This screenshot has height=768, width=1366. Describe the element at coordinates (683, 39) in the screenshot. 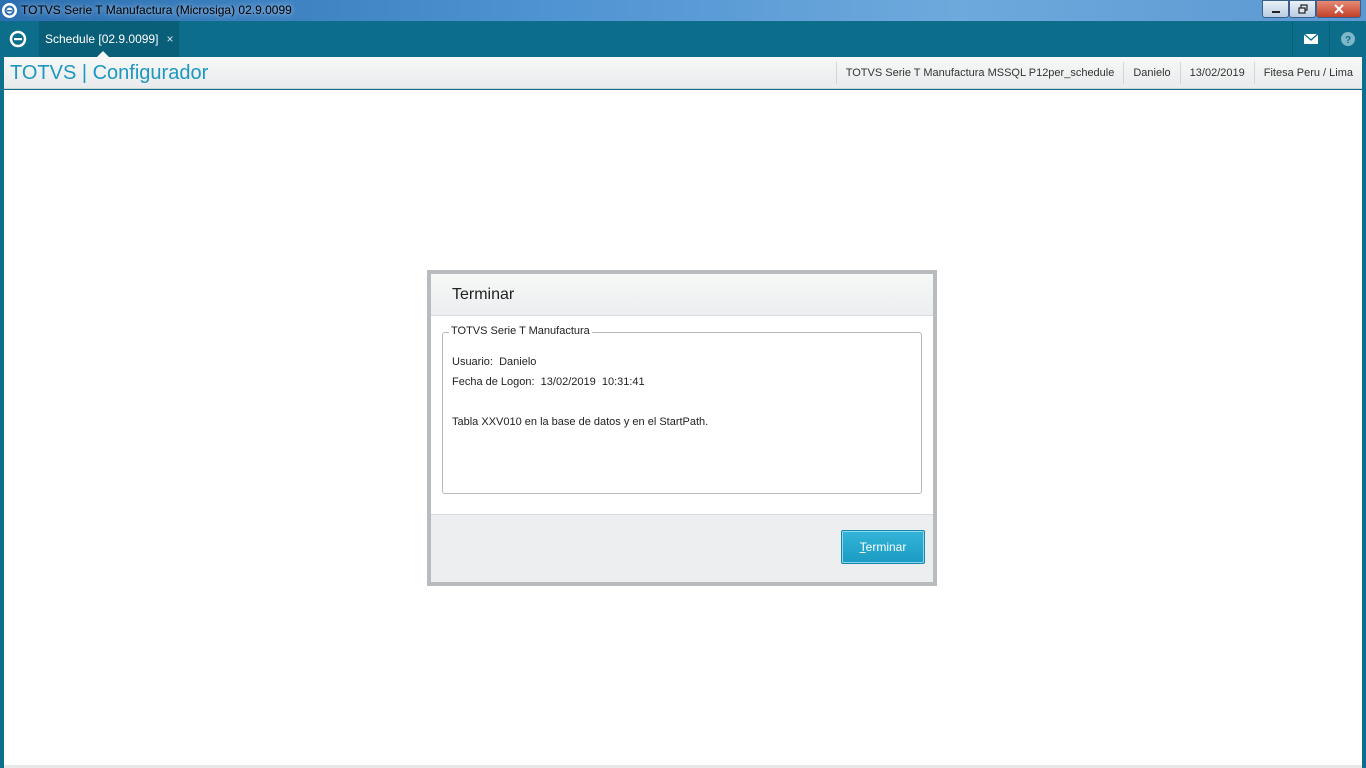

I see `app-tabbar: Schedule [02.9.0099] × ?` at that location.